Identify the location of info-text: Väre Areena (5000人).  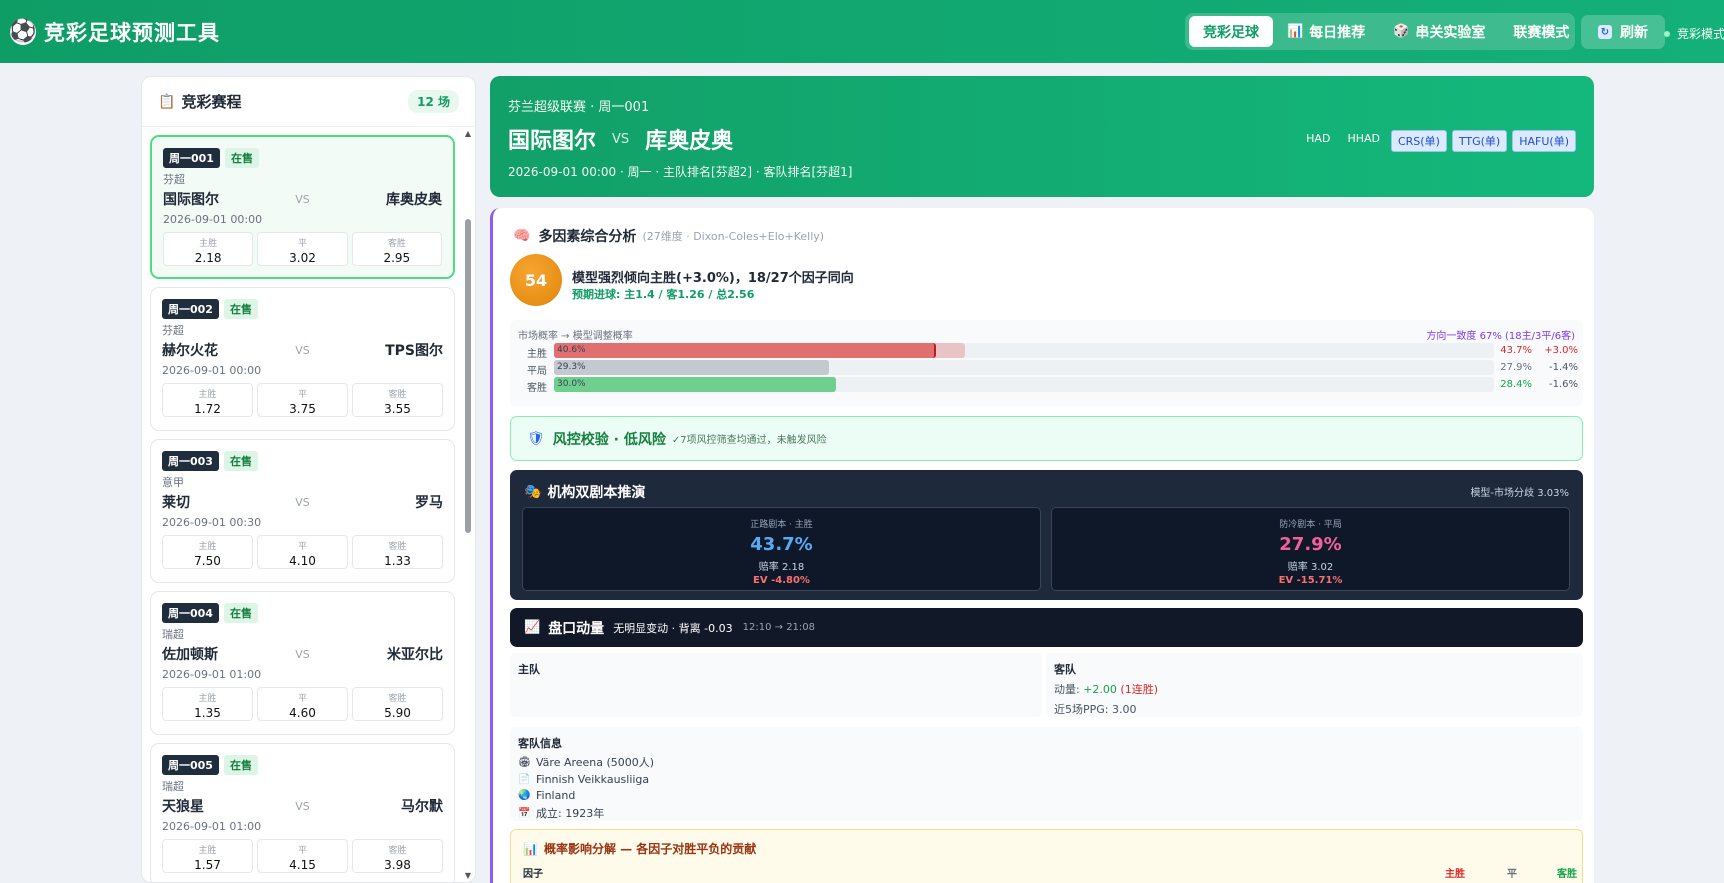
(595, 762).